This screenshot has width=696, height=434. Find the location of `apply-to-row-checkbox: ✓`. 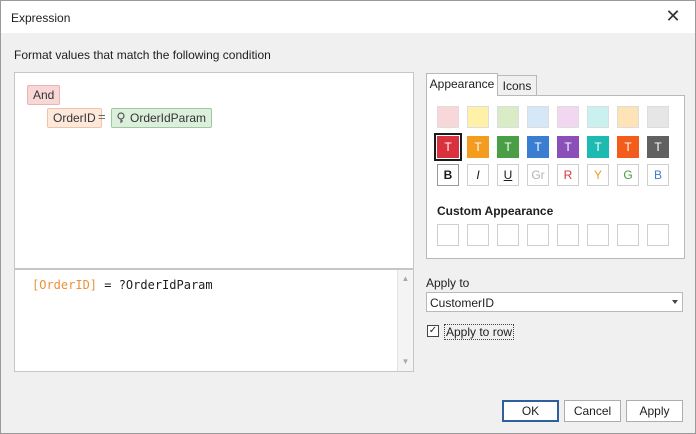

apply-to-row-checkbox: ✓ is located at coordinates (433, 331).